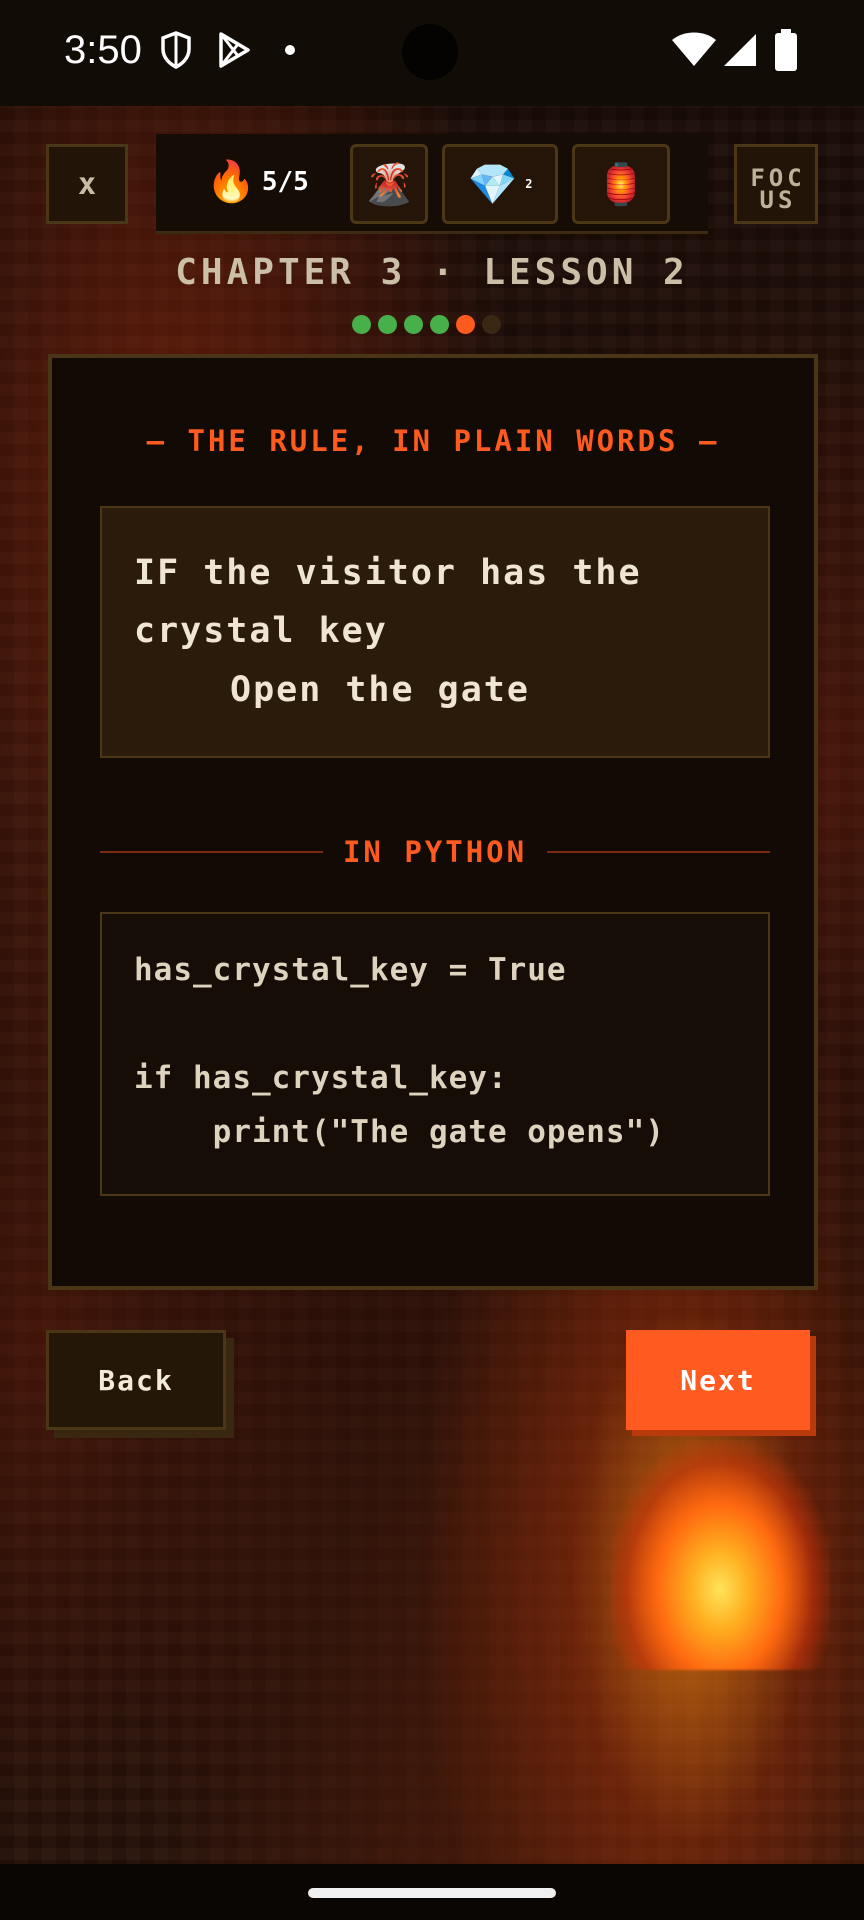 The width and height of the screenshot is (864, 1920). I want to click on code-line: has_crystal_key = True, so click(350, 970).